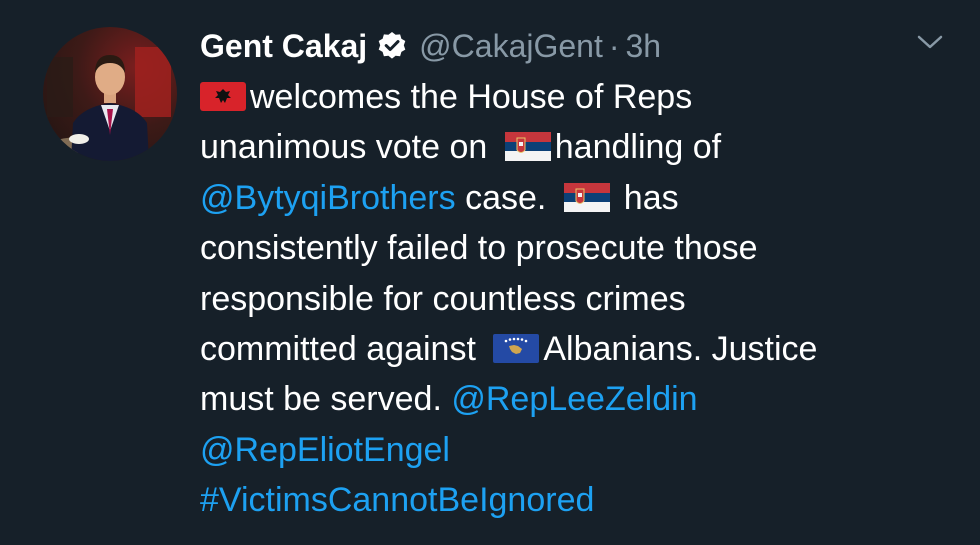  What do you see at coordinates (471, 97) in the screenshot?
I see `tweet-text-segment: welcomes the House of Reps` at bounding box center [471, 97].